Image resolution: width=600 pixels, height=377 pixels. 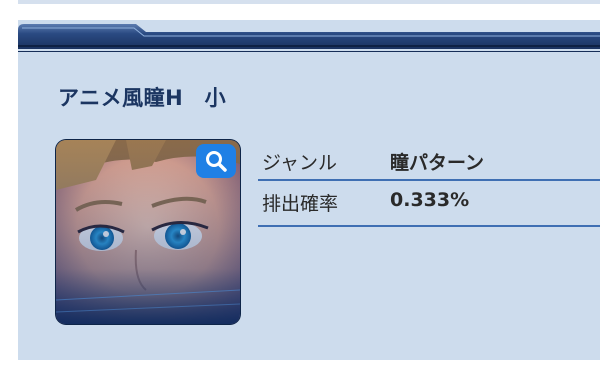 I want to click on panel-header-bar, so click(x=309, y=36).